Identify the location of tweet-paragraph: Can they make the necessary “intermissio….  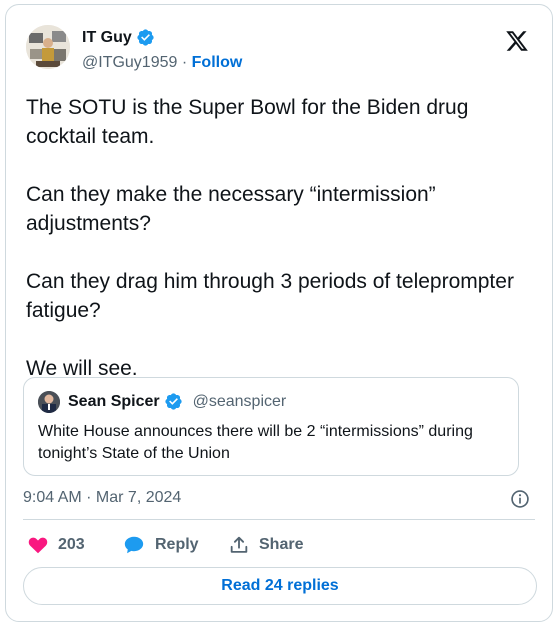
(231, 209).